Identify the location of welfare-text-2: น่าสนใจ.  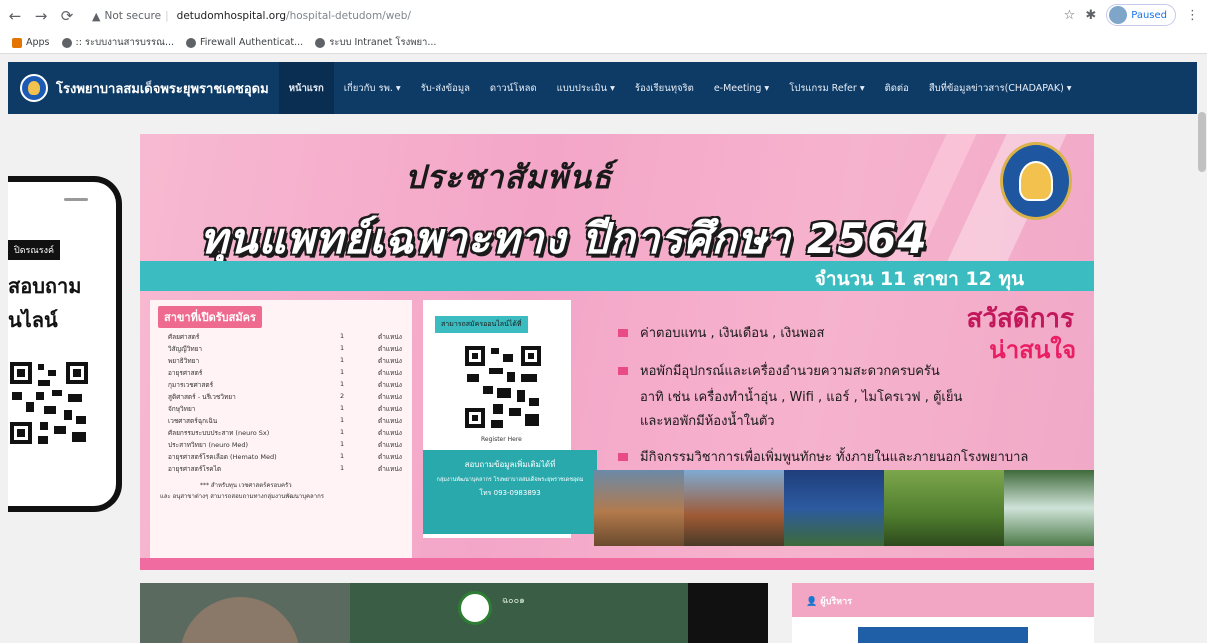
(1032, 350).